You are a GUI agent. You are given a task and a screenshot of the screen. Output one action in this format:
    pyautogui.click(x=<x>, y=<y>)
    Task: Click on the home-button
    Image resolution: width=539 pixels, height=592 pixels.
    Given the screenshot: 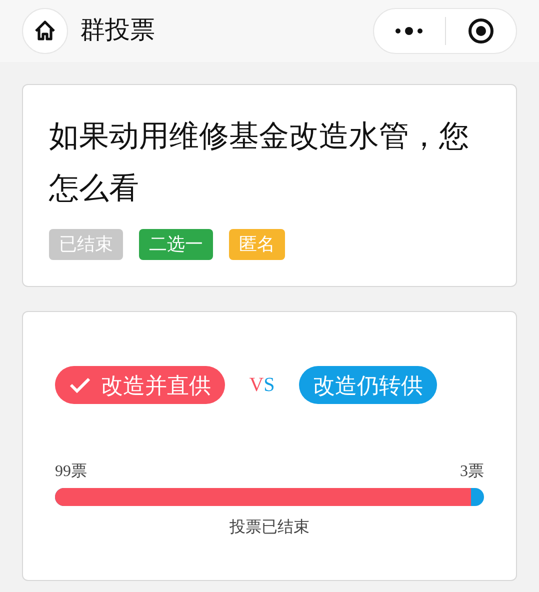 What is the action you would take?
    pyautogui.click(x=45, y=31)
    